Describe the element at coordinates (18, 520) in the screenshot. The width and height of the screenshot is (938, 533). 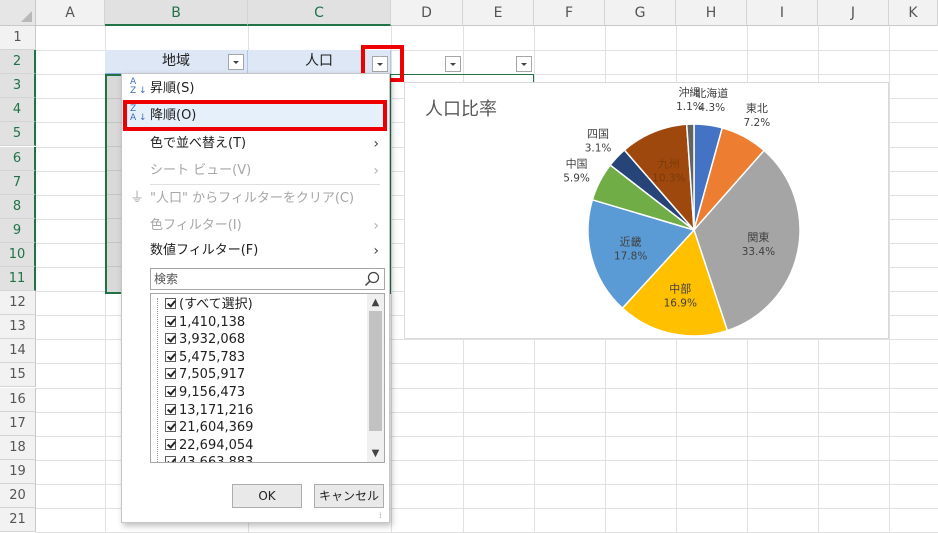
I see `row-header-21: 21` at that location.